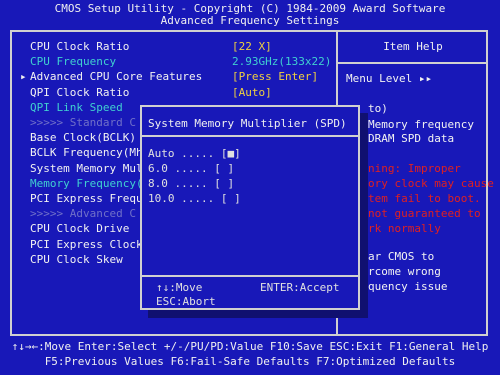 This screenshot has height=375, width=500. I want to click on setting-label: QPI Clock Ratio, so click(80, 92).